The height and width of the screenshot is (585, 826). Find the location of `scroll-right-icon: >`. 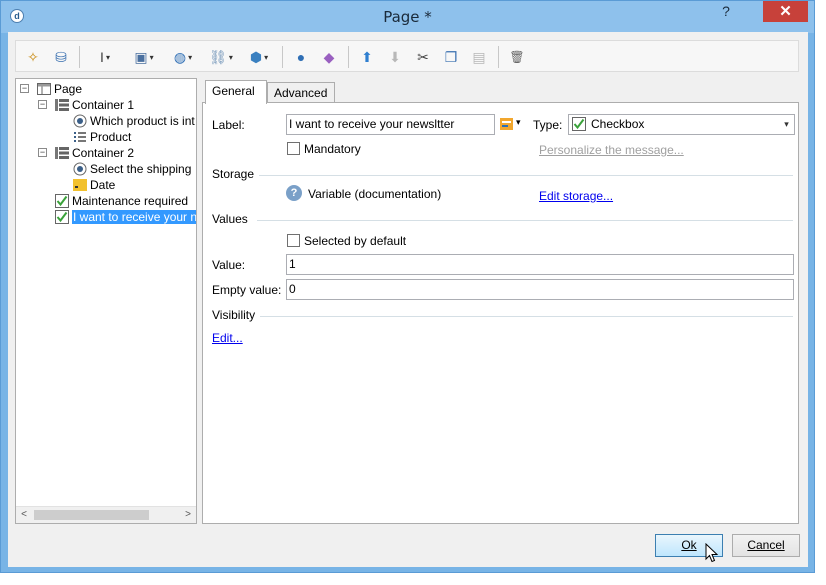

scroll-right-icon: > is located at coordinates (188, 515).